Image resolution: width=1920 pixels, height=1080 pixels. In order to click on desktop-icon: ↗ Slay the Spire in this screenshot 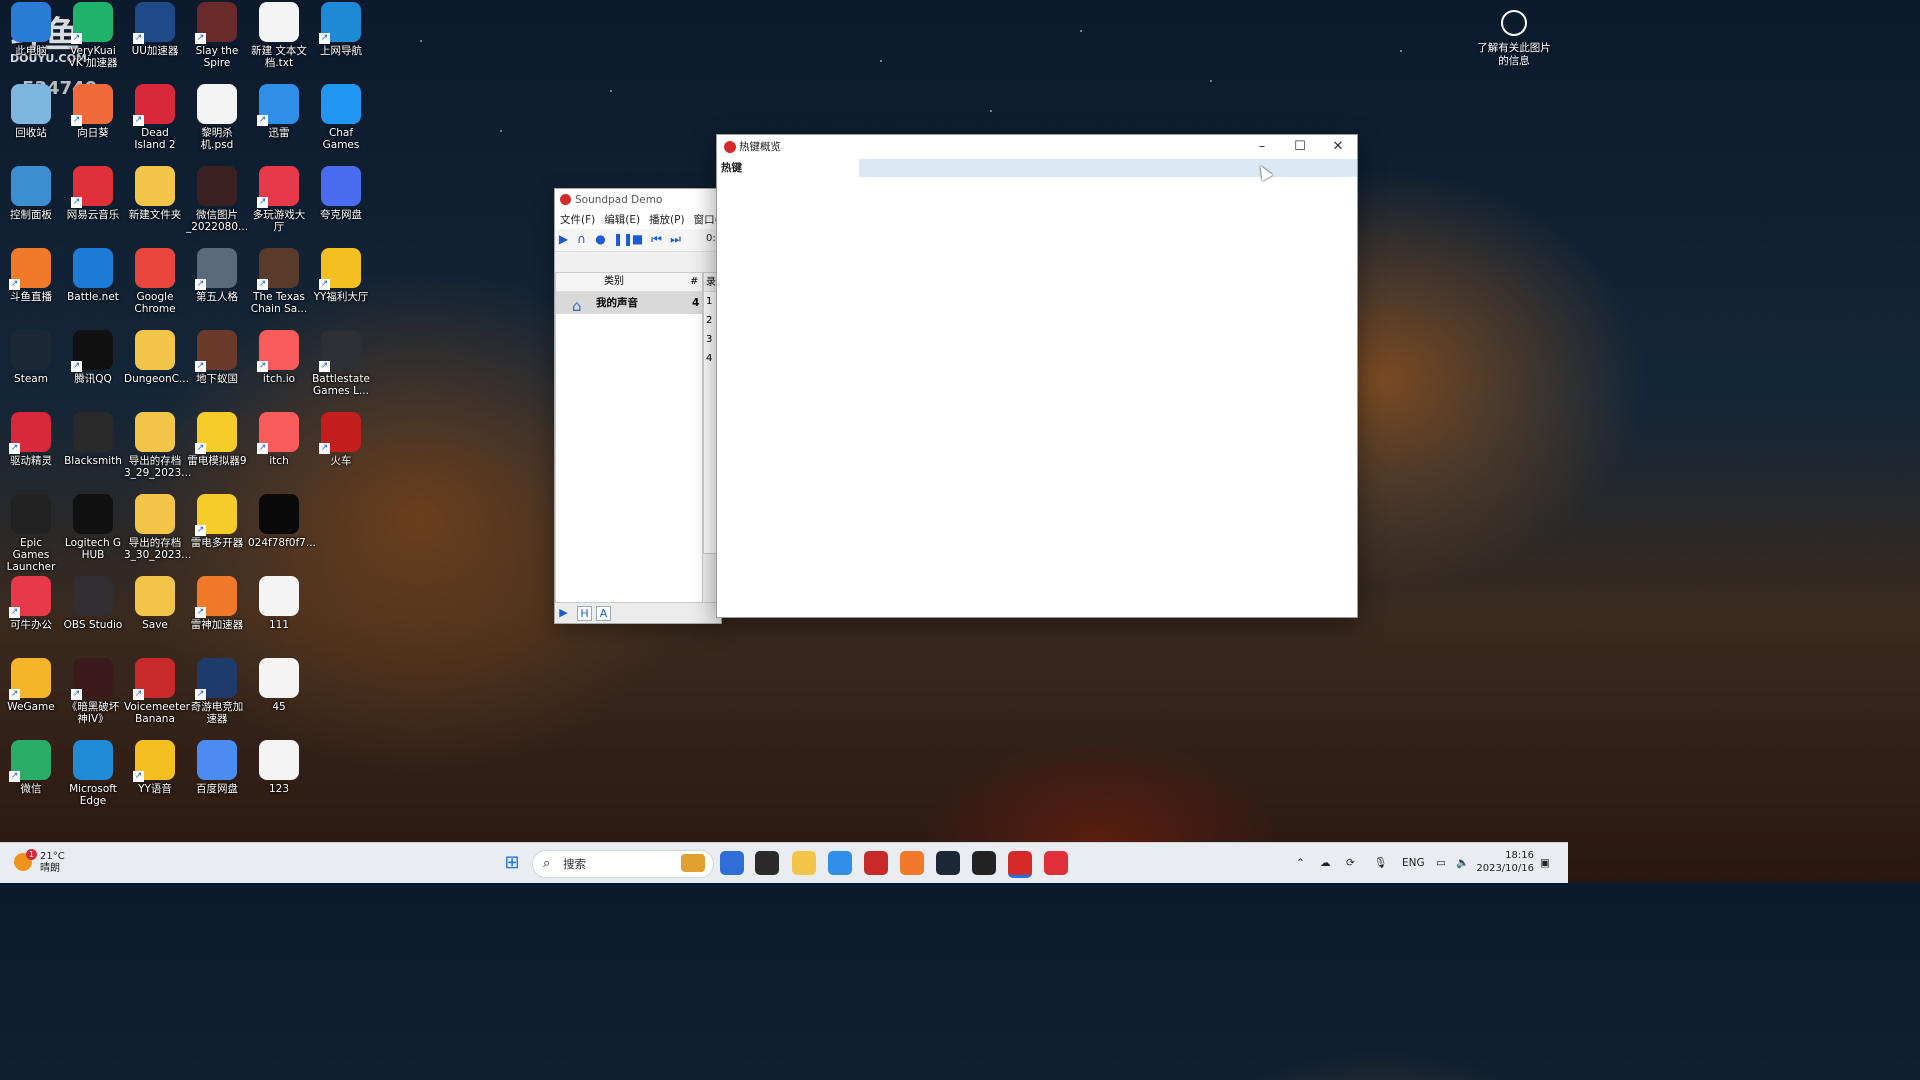, I will do `click(217, 41)`.